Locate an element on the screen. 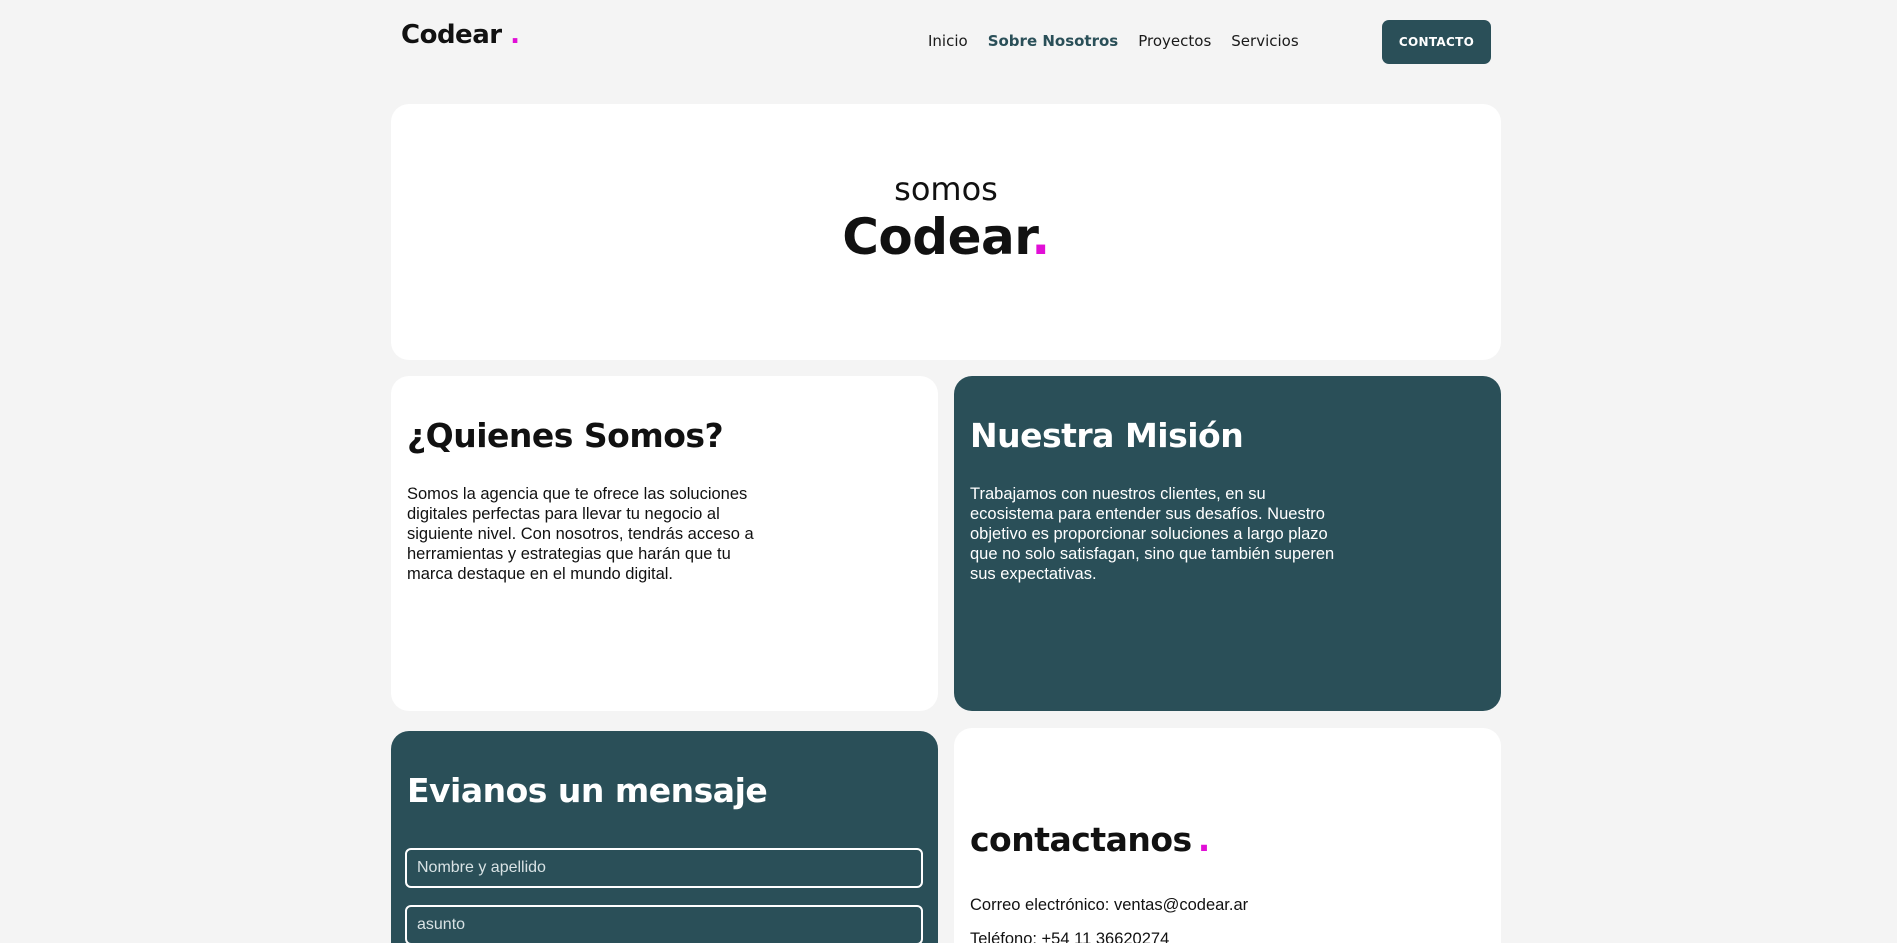 Image resolution: width=1897 pixels, height=943 pixels. contact-phone: Teléfono: +54 11 36620274 is located at coordinates (1070, 936).